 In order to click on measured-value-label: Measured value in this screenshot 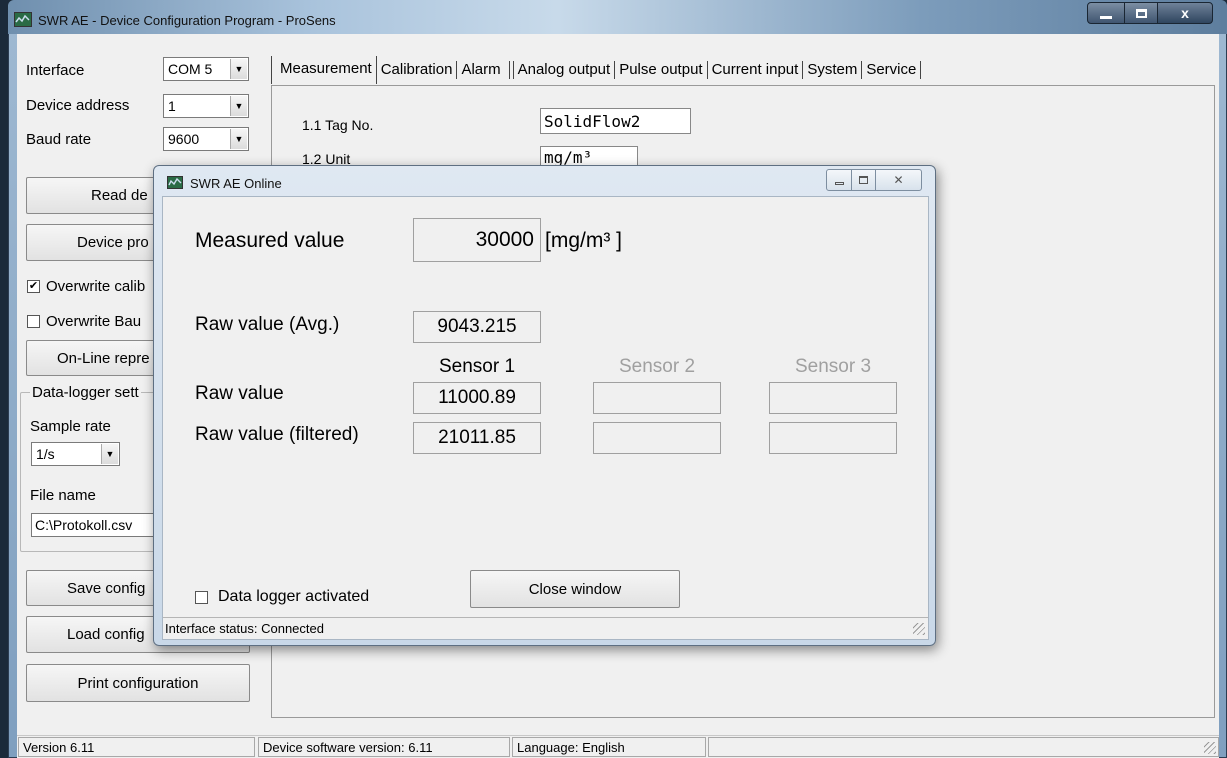, I will do `click(270, 240)`.